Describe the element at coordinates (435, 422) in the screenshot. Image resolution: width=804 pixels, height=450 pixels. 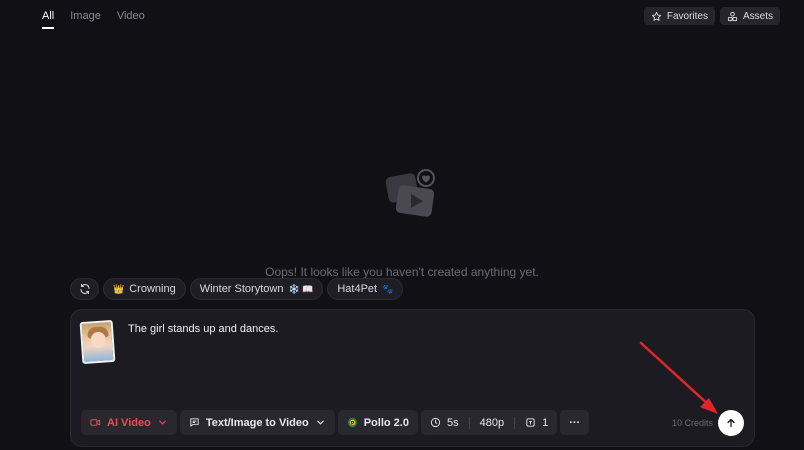
I see `clock-icon` at that location.